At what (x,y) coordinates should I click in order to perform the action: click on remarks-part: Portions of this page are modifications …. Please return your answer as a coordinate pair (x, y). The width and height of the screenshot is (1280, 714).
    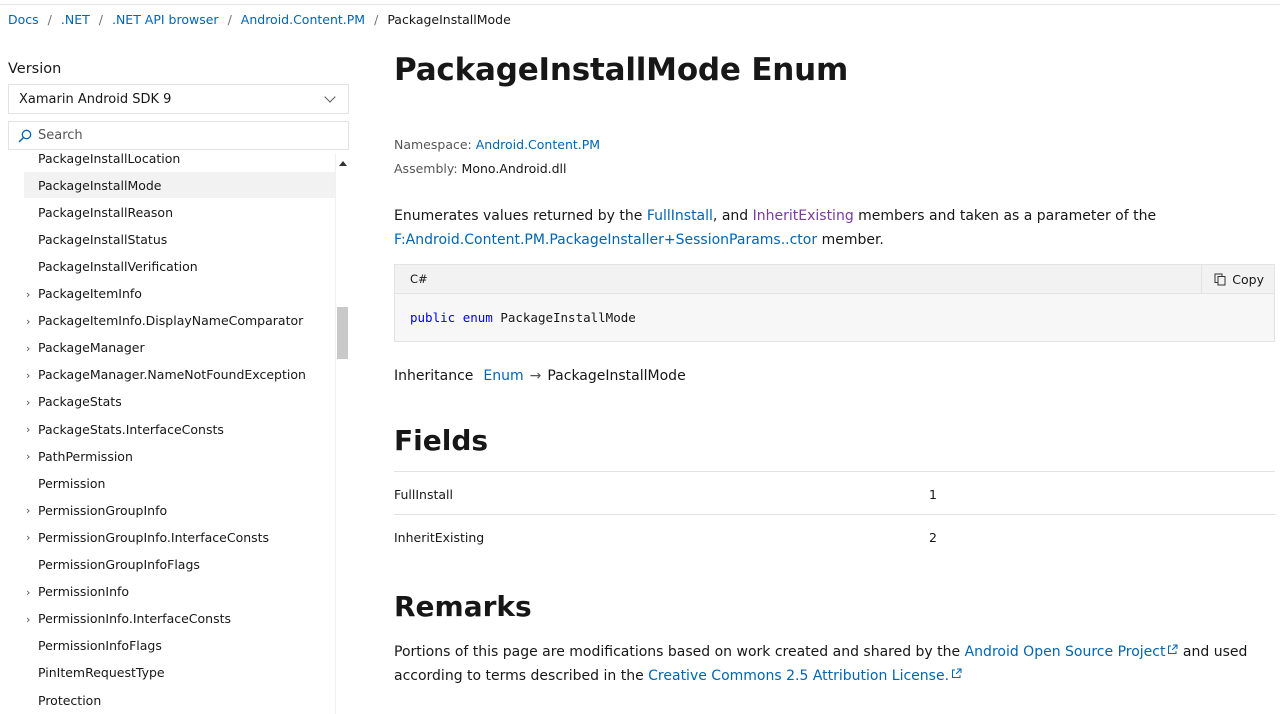
    Looking at the image, I should click on (679, 652).